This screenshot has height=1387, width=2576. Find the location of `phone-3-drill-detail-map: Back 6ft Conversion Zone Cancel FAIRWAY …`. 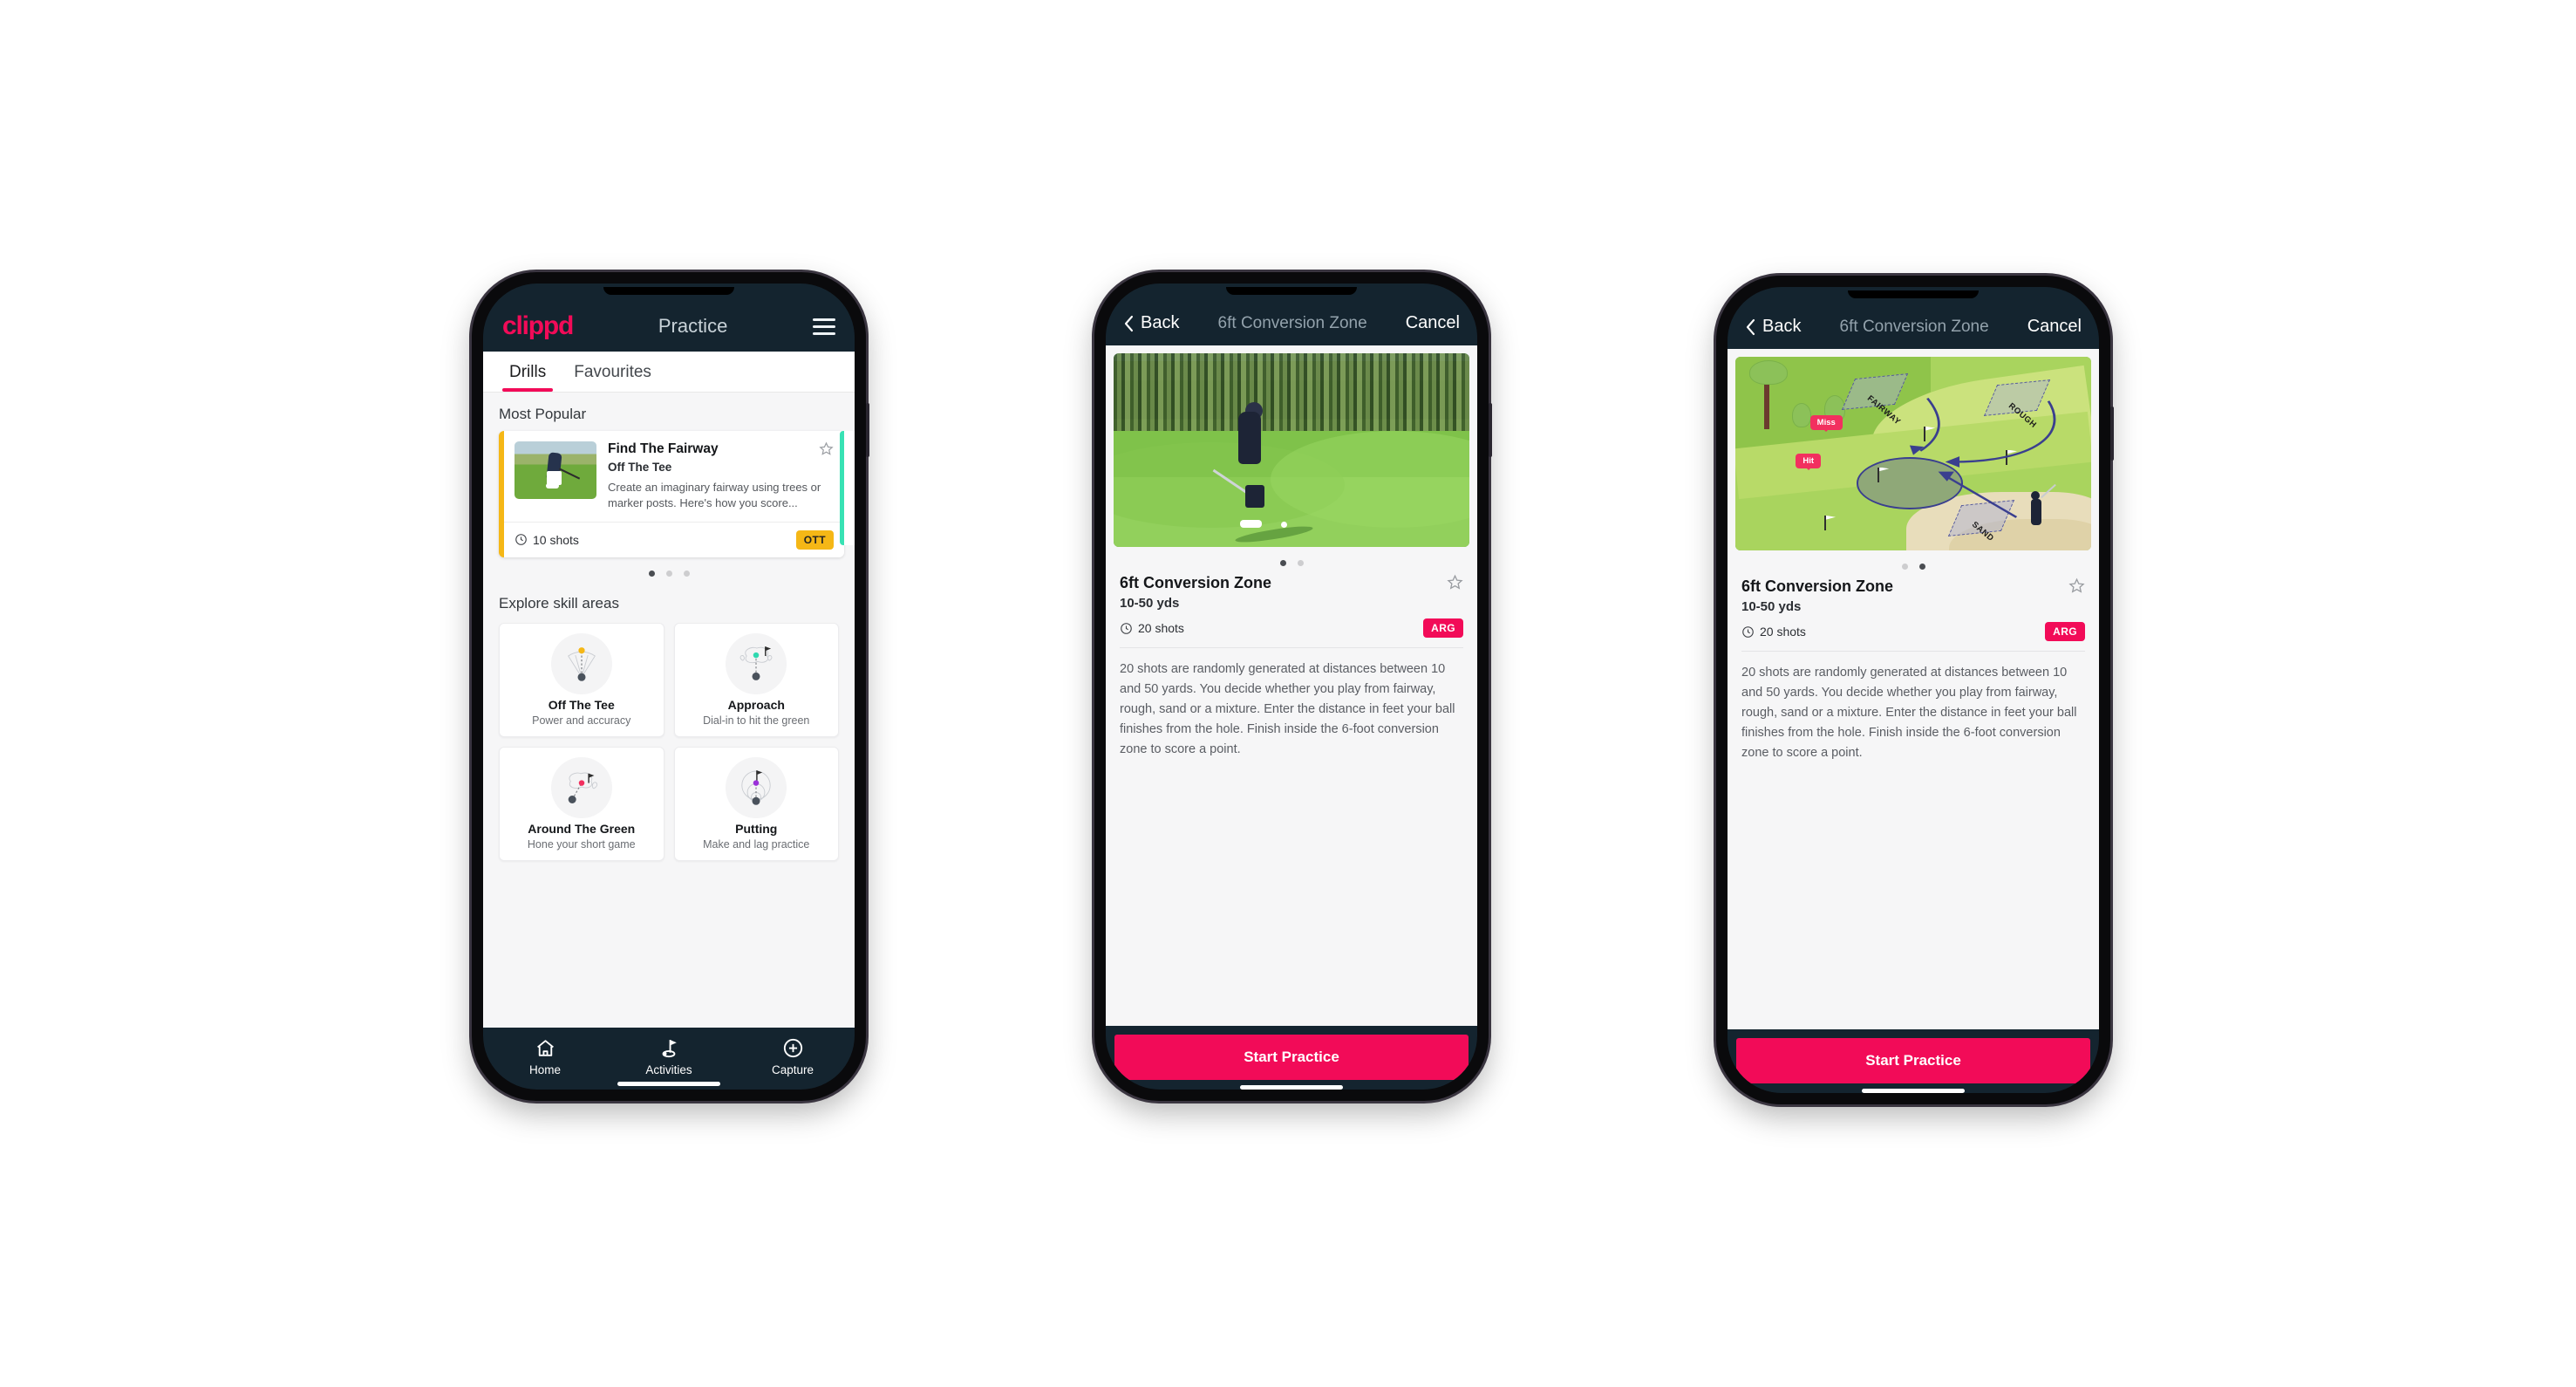

phone-3-drill-detail-map: Back 6ft Conversion Zone Cancel FAIRWAY … is located at coordinates (1915, 690).